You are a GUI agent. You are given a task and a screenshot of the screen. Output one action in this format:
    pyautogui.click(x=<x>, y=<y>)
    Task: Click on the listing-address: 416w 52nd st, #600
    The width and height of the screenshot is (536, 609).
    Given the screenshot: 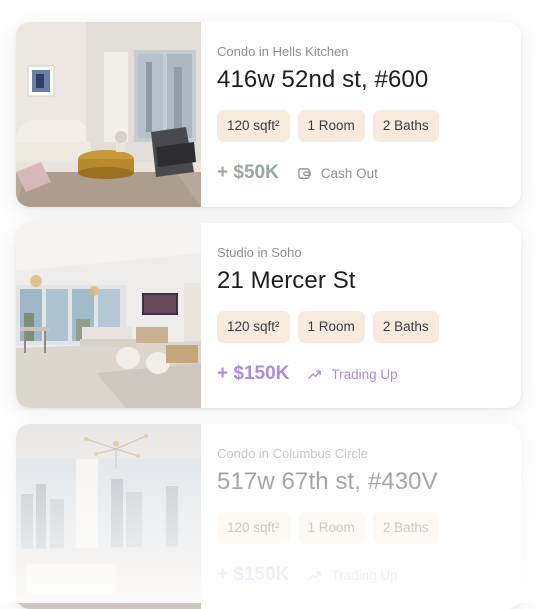 What is the action you would take?
    pyautogui.click(x=328, y=80)
    